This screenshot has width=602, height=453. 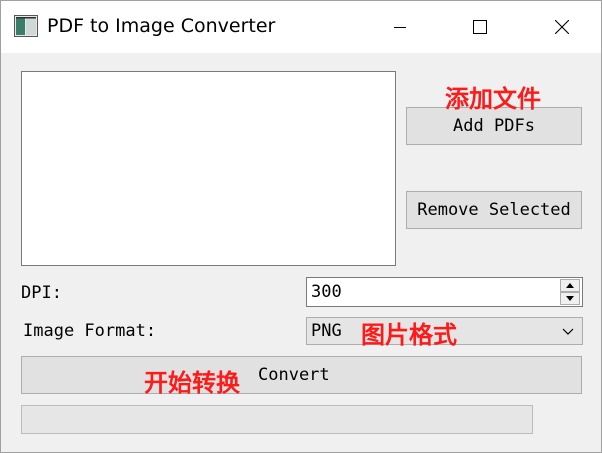 I want to click on image-format-select: PNG, so click(x=444, y=331).